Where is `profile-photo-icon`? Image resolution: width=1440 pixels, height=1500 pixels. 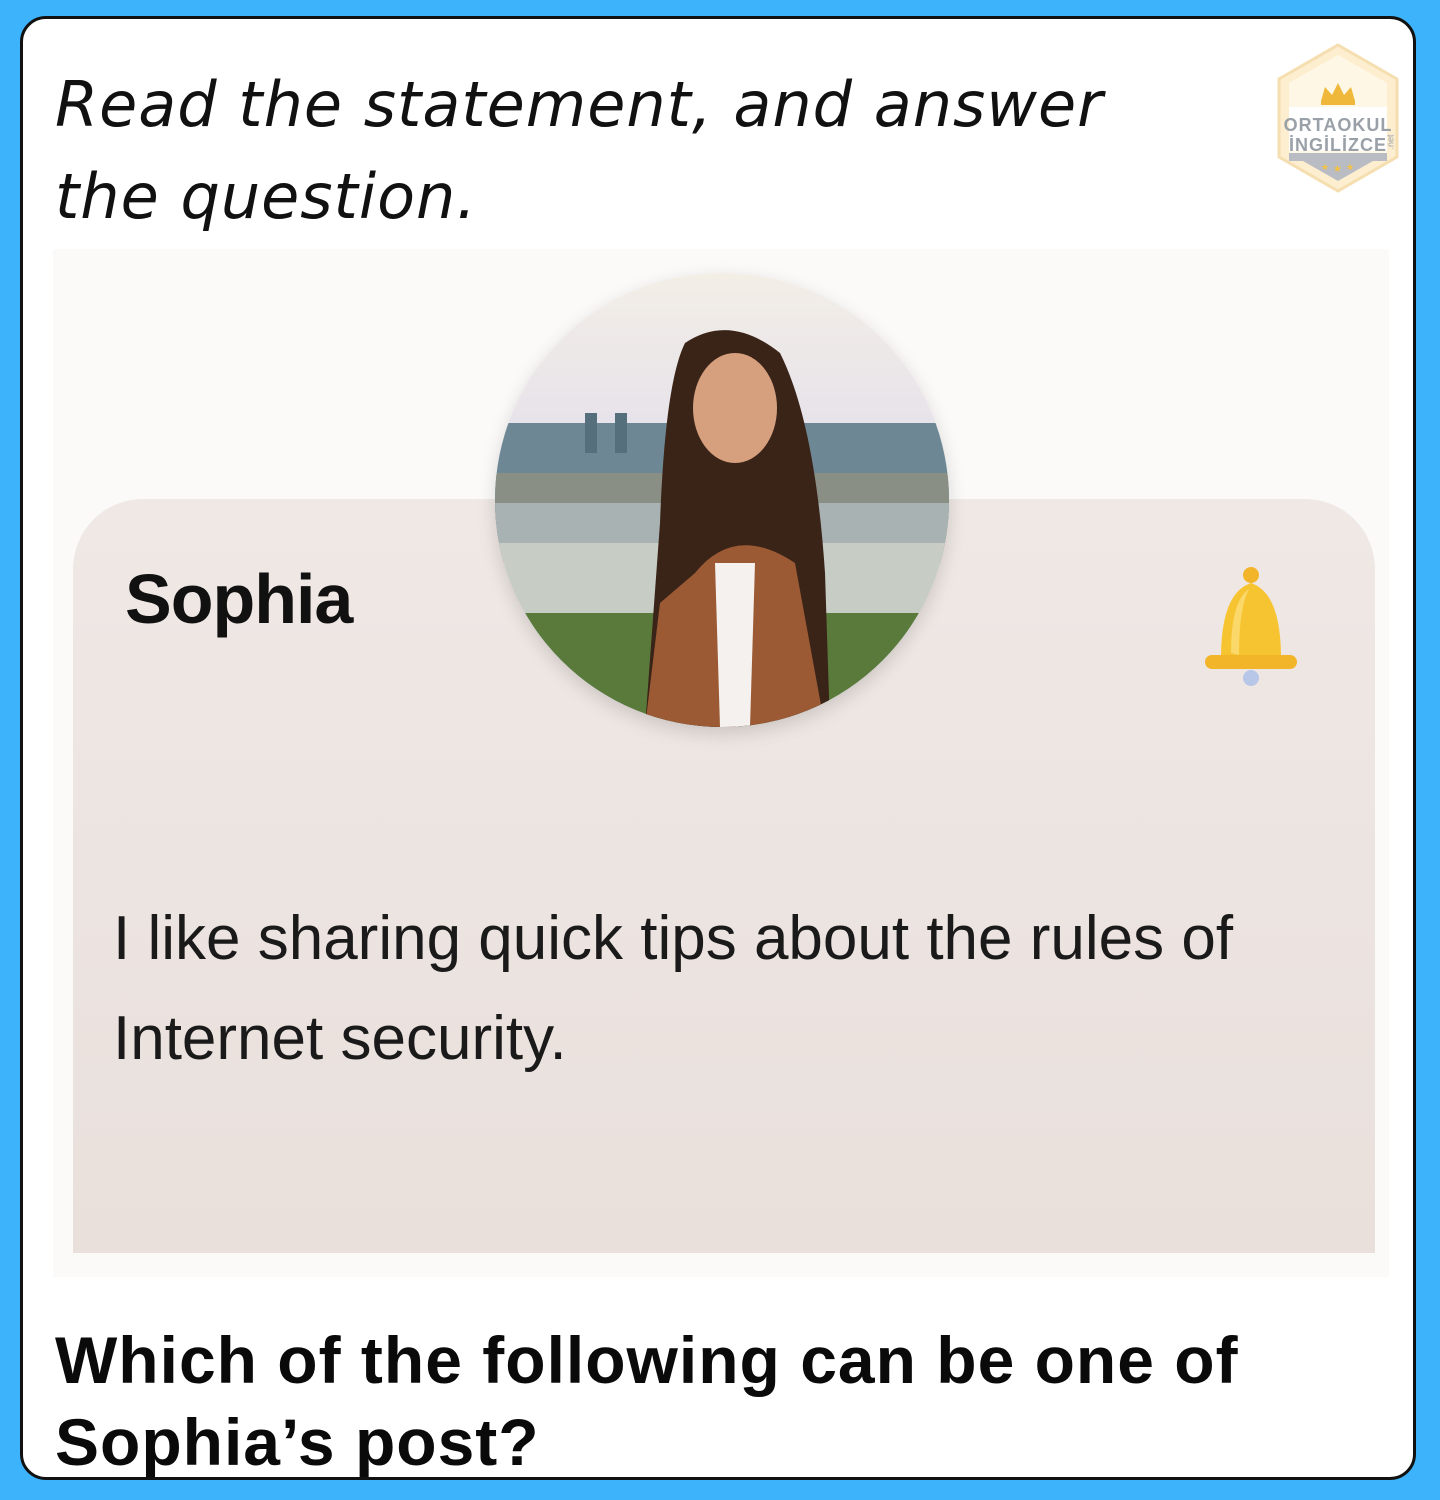
profile-photo-icon is located at coordinates (722, 500).